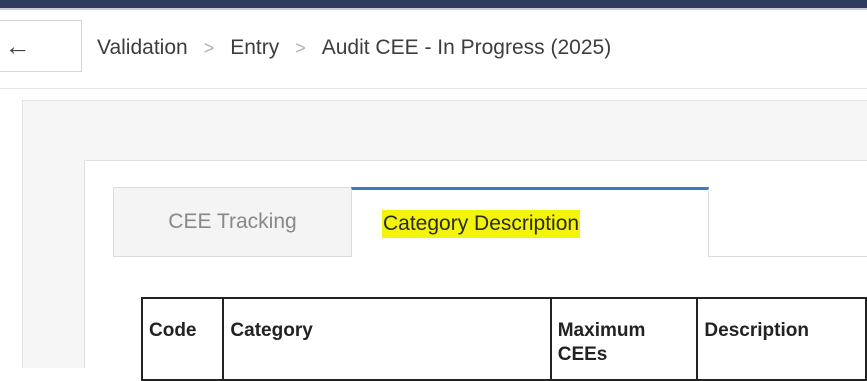 The height and width of the screenshot is (381, 867). Describe the element at coordinates (481, 223) in the screenshot. I see `tab-label: Category Description` at that location.